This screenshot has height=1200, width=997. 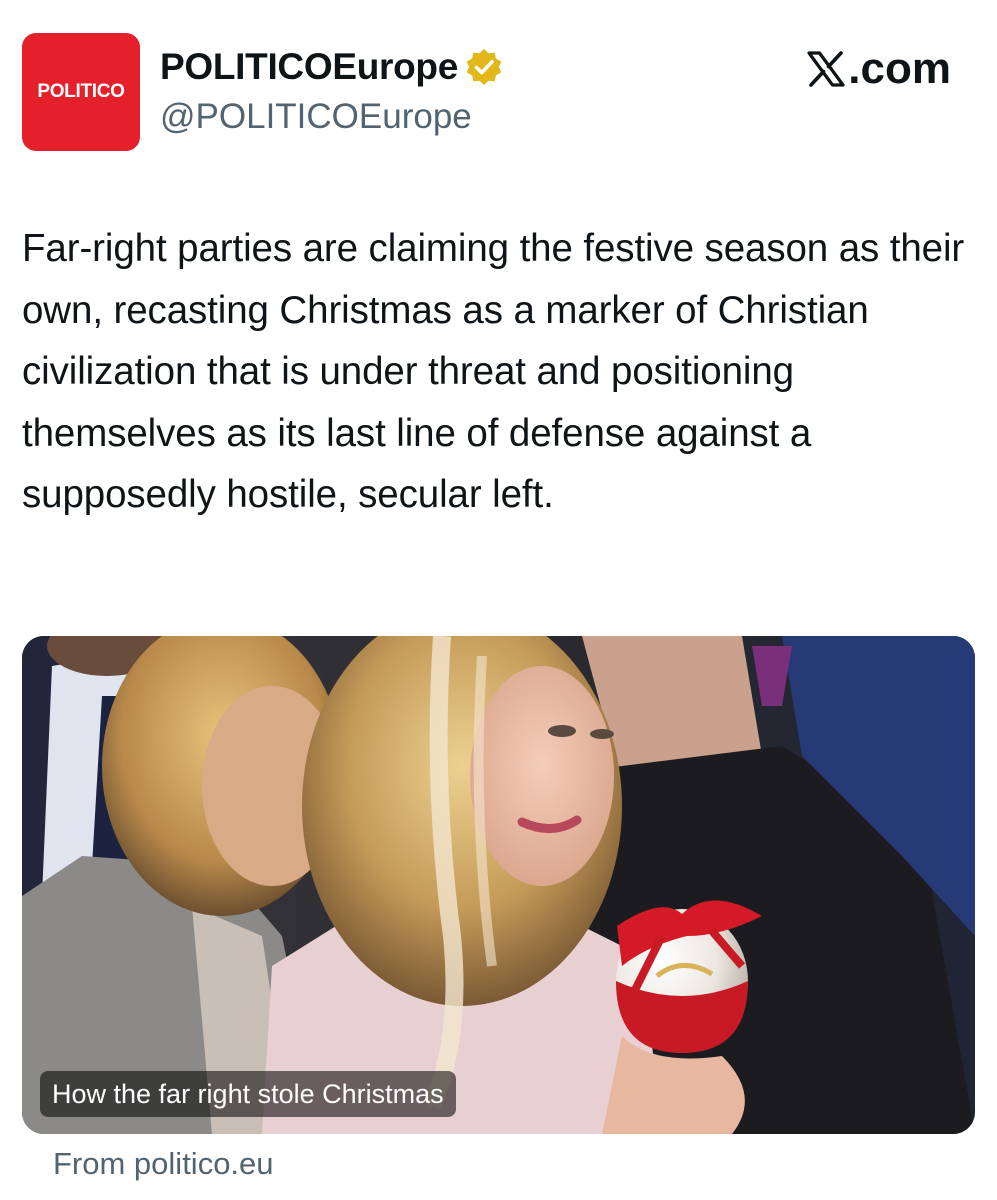 I want to click on verified-badge-icon, so click(x=484, y=67).